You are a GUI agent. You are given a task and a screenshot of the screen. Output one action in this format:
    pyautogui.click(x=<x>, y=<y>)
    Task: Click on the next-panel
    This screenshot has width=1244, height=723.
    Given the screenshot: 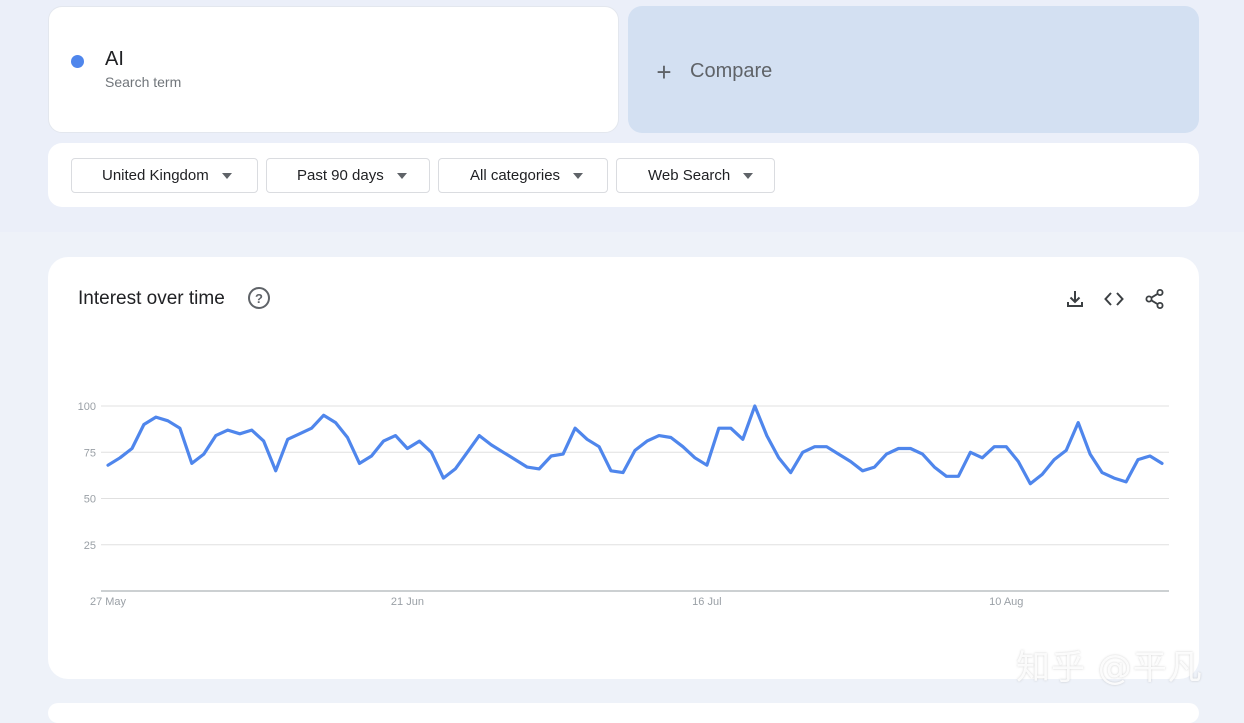 What is the action you would take?
    pyautogui.click(x=623, y=713)
    